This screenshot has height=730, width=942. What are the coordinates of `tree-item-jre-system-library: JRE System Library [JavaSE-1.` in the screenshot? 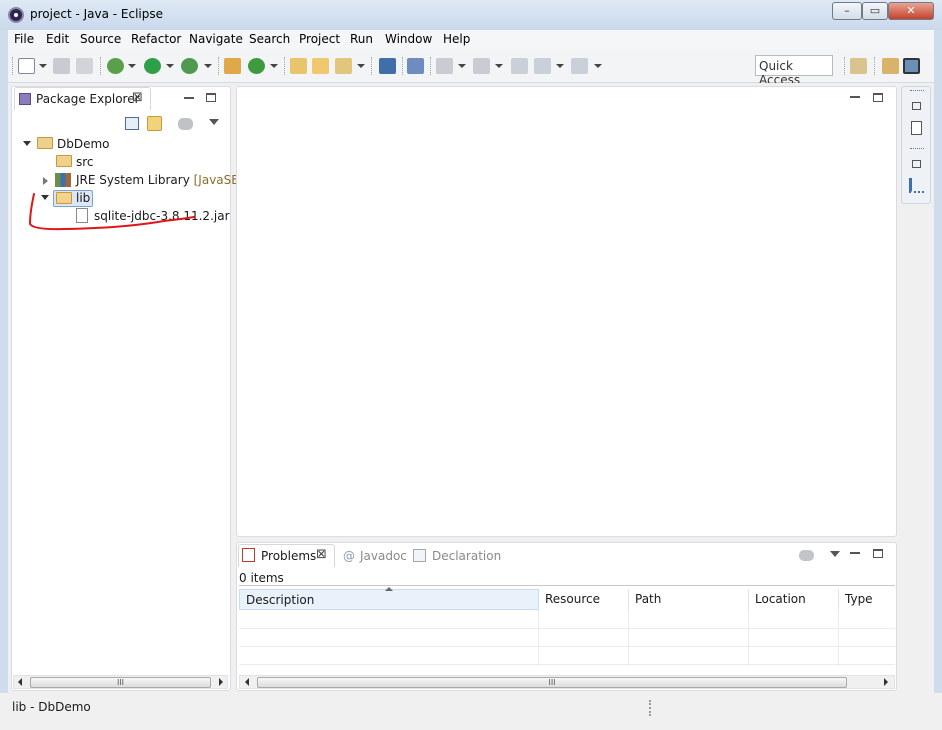 It's located at (165, 180).